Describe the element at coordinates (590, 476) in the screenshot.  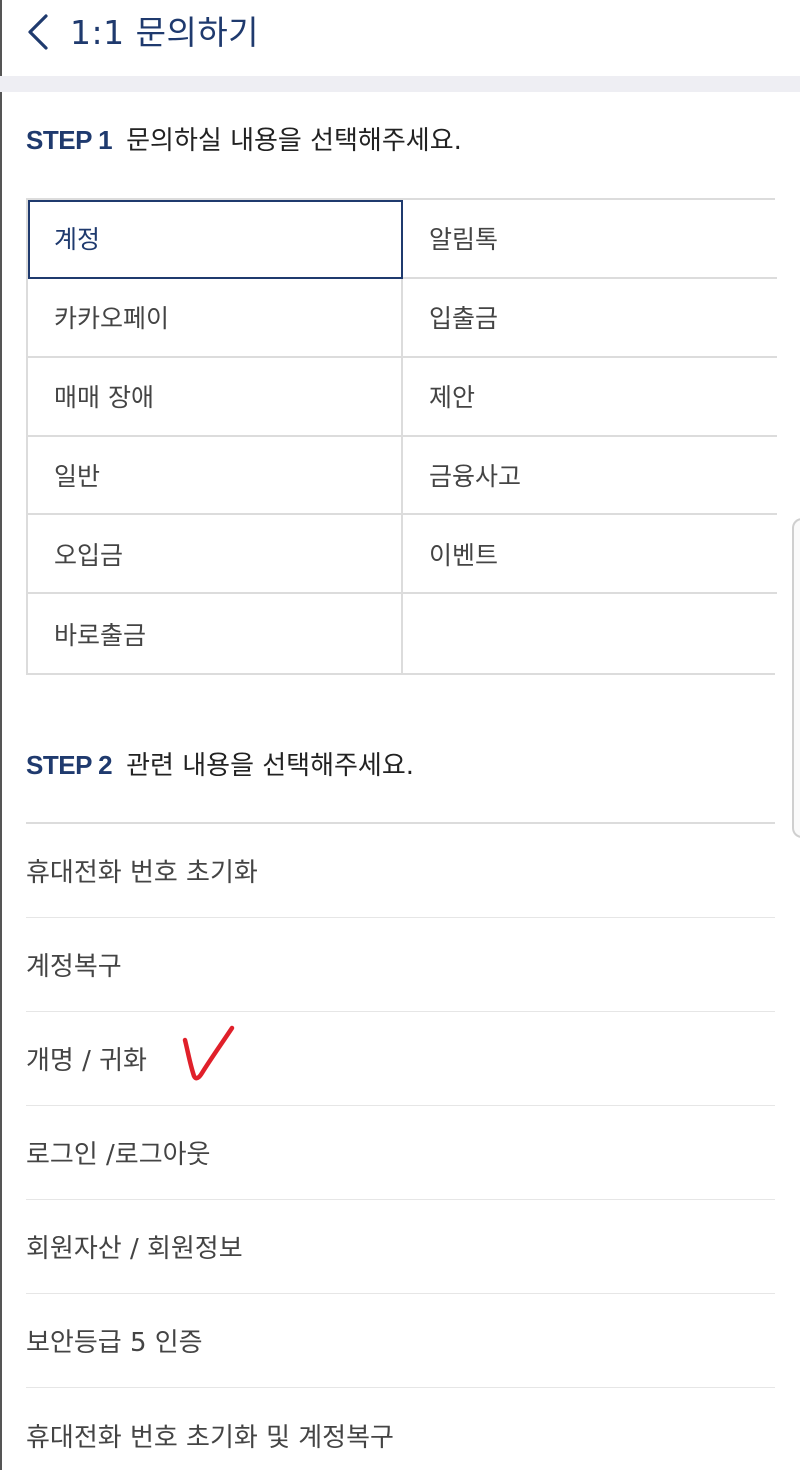
I see `category-financial-incident: 금융사고` at that location.